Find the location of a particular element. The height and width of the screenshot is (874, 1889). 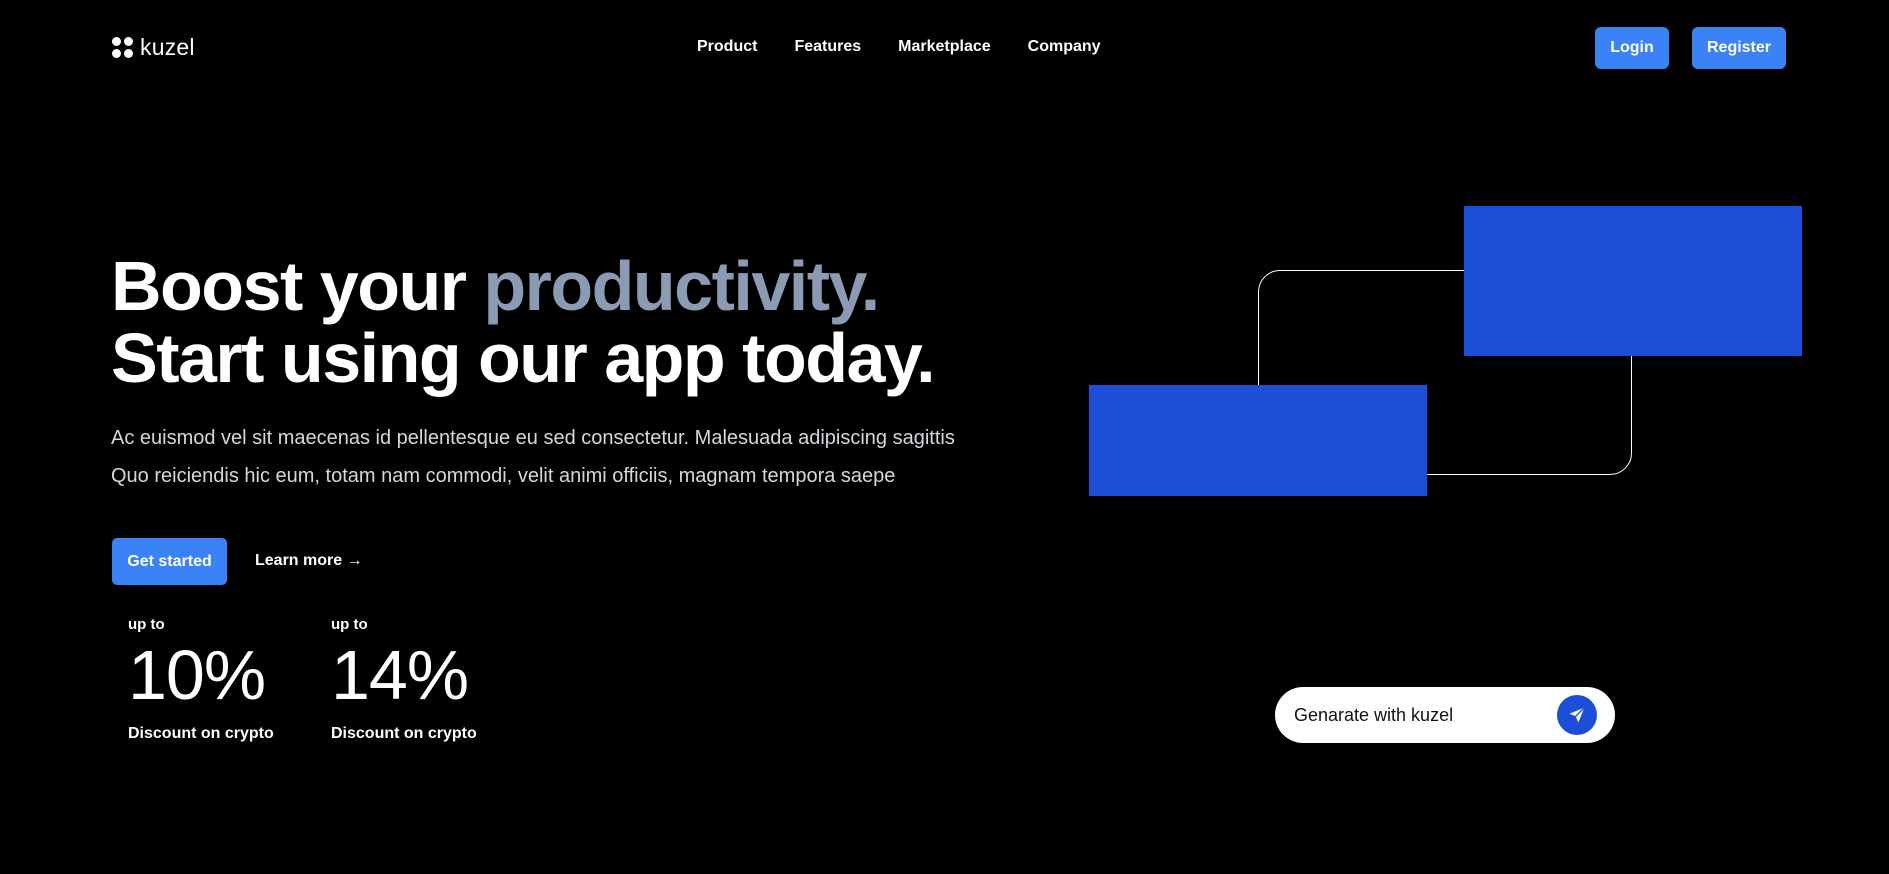

decorative-blue-rect-top is located at coordinates (1633, 281).